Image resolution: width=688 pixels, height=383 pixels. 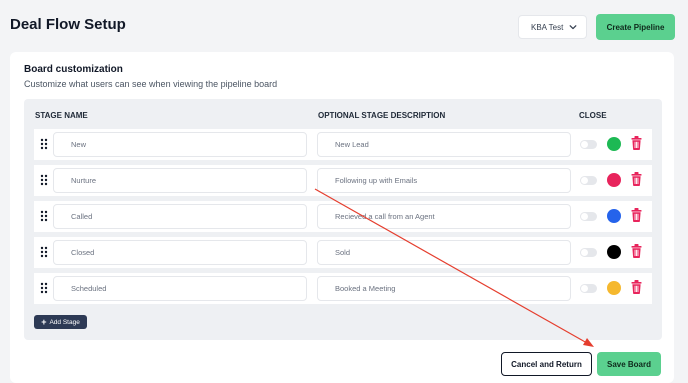 What do you see at coordinates (180, 180) in the screenshot?
I see `stage-name-input: Nurture` at bounding box center [180, 180].